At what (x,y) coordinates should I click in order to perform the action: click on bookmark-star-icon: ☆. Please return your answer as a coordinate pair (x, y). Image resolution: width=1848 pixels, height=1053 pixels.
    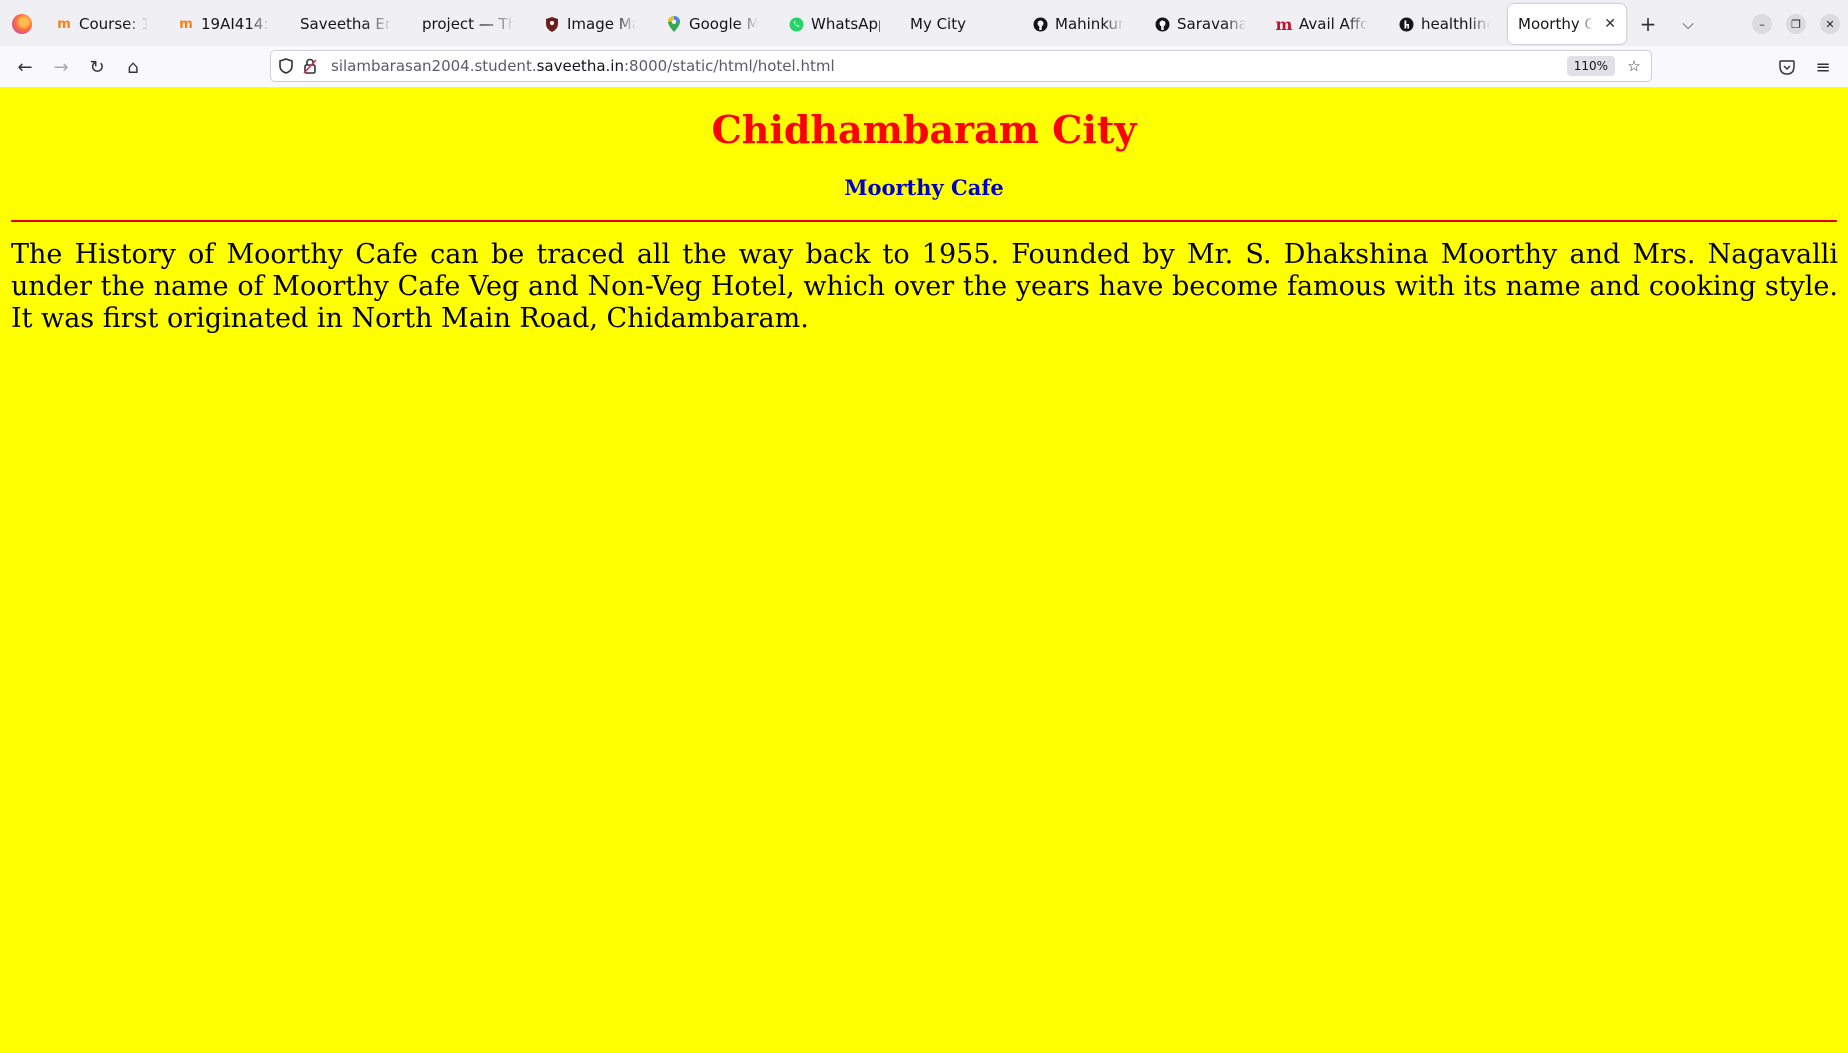
    Looking at the image, I should click on (1634, 66).